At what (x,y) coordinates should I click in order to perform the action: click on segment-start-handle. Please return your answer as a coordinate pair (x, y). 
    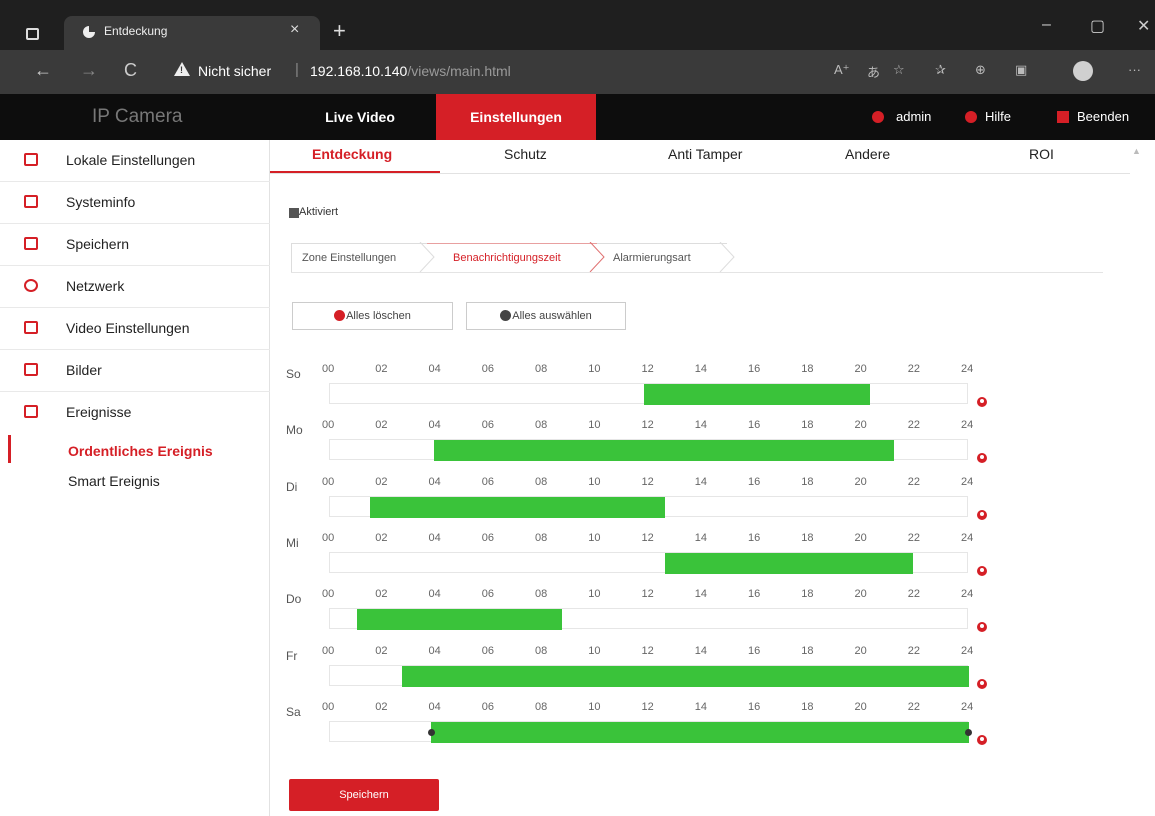
    Looking at the image, I should click on (432, 732).